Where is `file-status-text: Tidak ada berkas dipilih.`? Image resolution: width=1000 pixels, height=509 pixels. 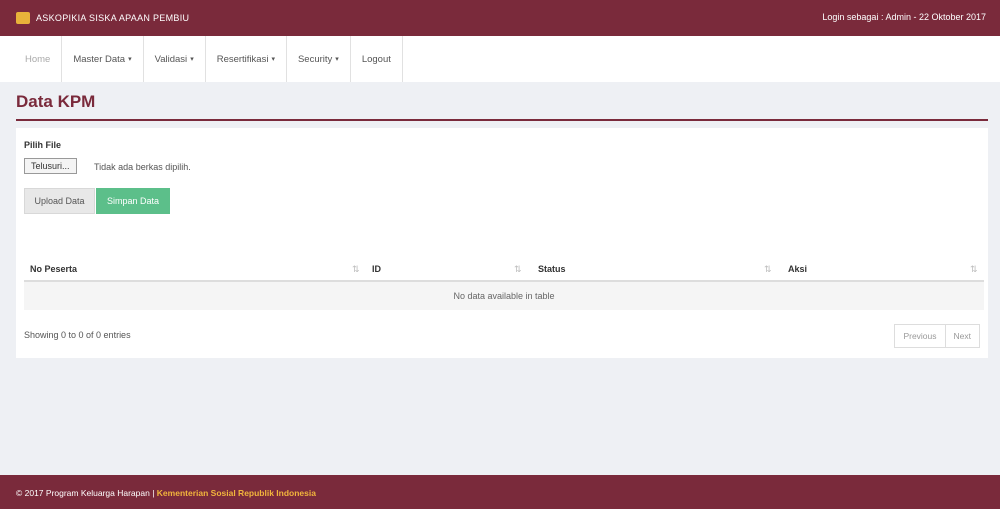
file-status-text: Tidak ada berkas dipilih. is located at coordinates (142, 167).